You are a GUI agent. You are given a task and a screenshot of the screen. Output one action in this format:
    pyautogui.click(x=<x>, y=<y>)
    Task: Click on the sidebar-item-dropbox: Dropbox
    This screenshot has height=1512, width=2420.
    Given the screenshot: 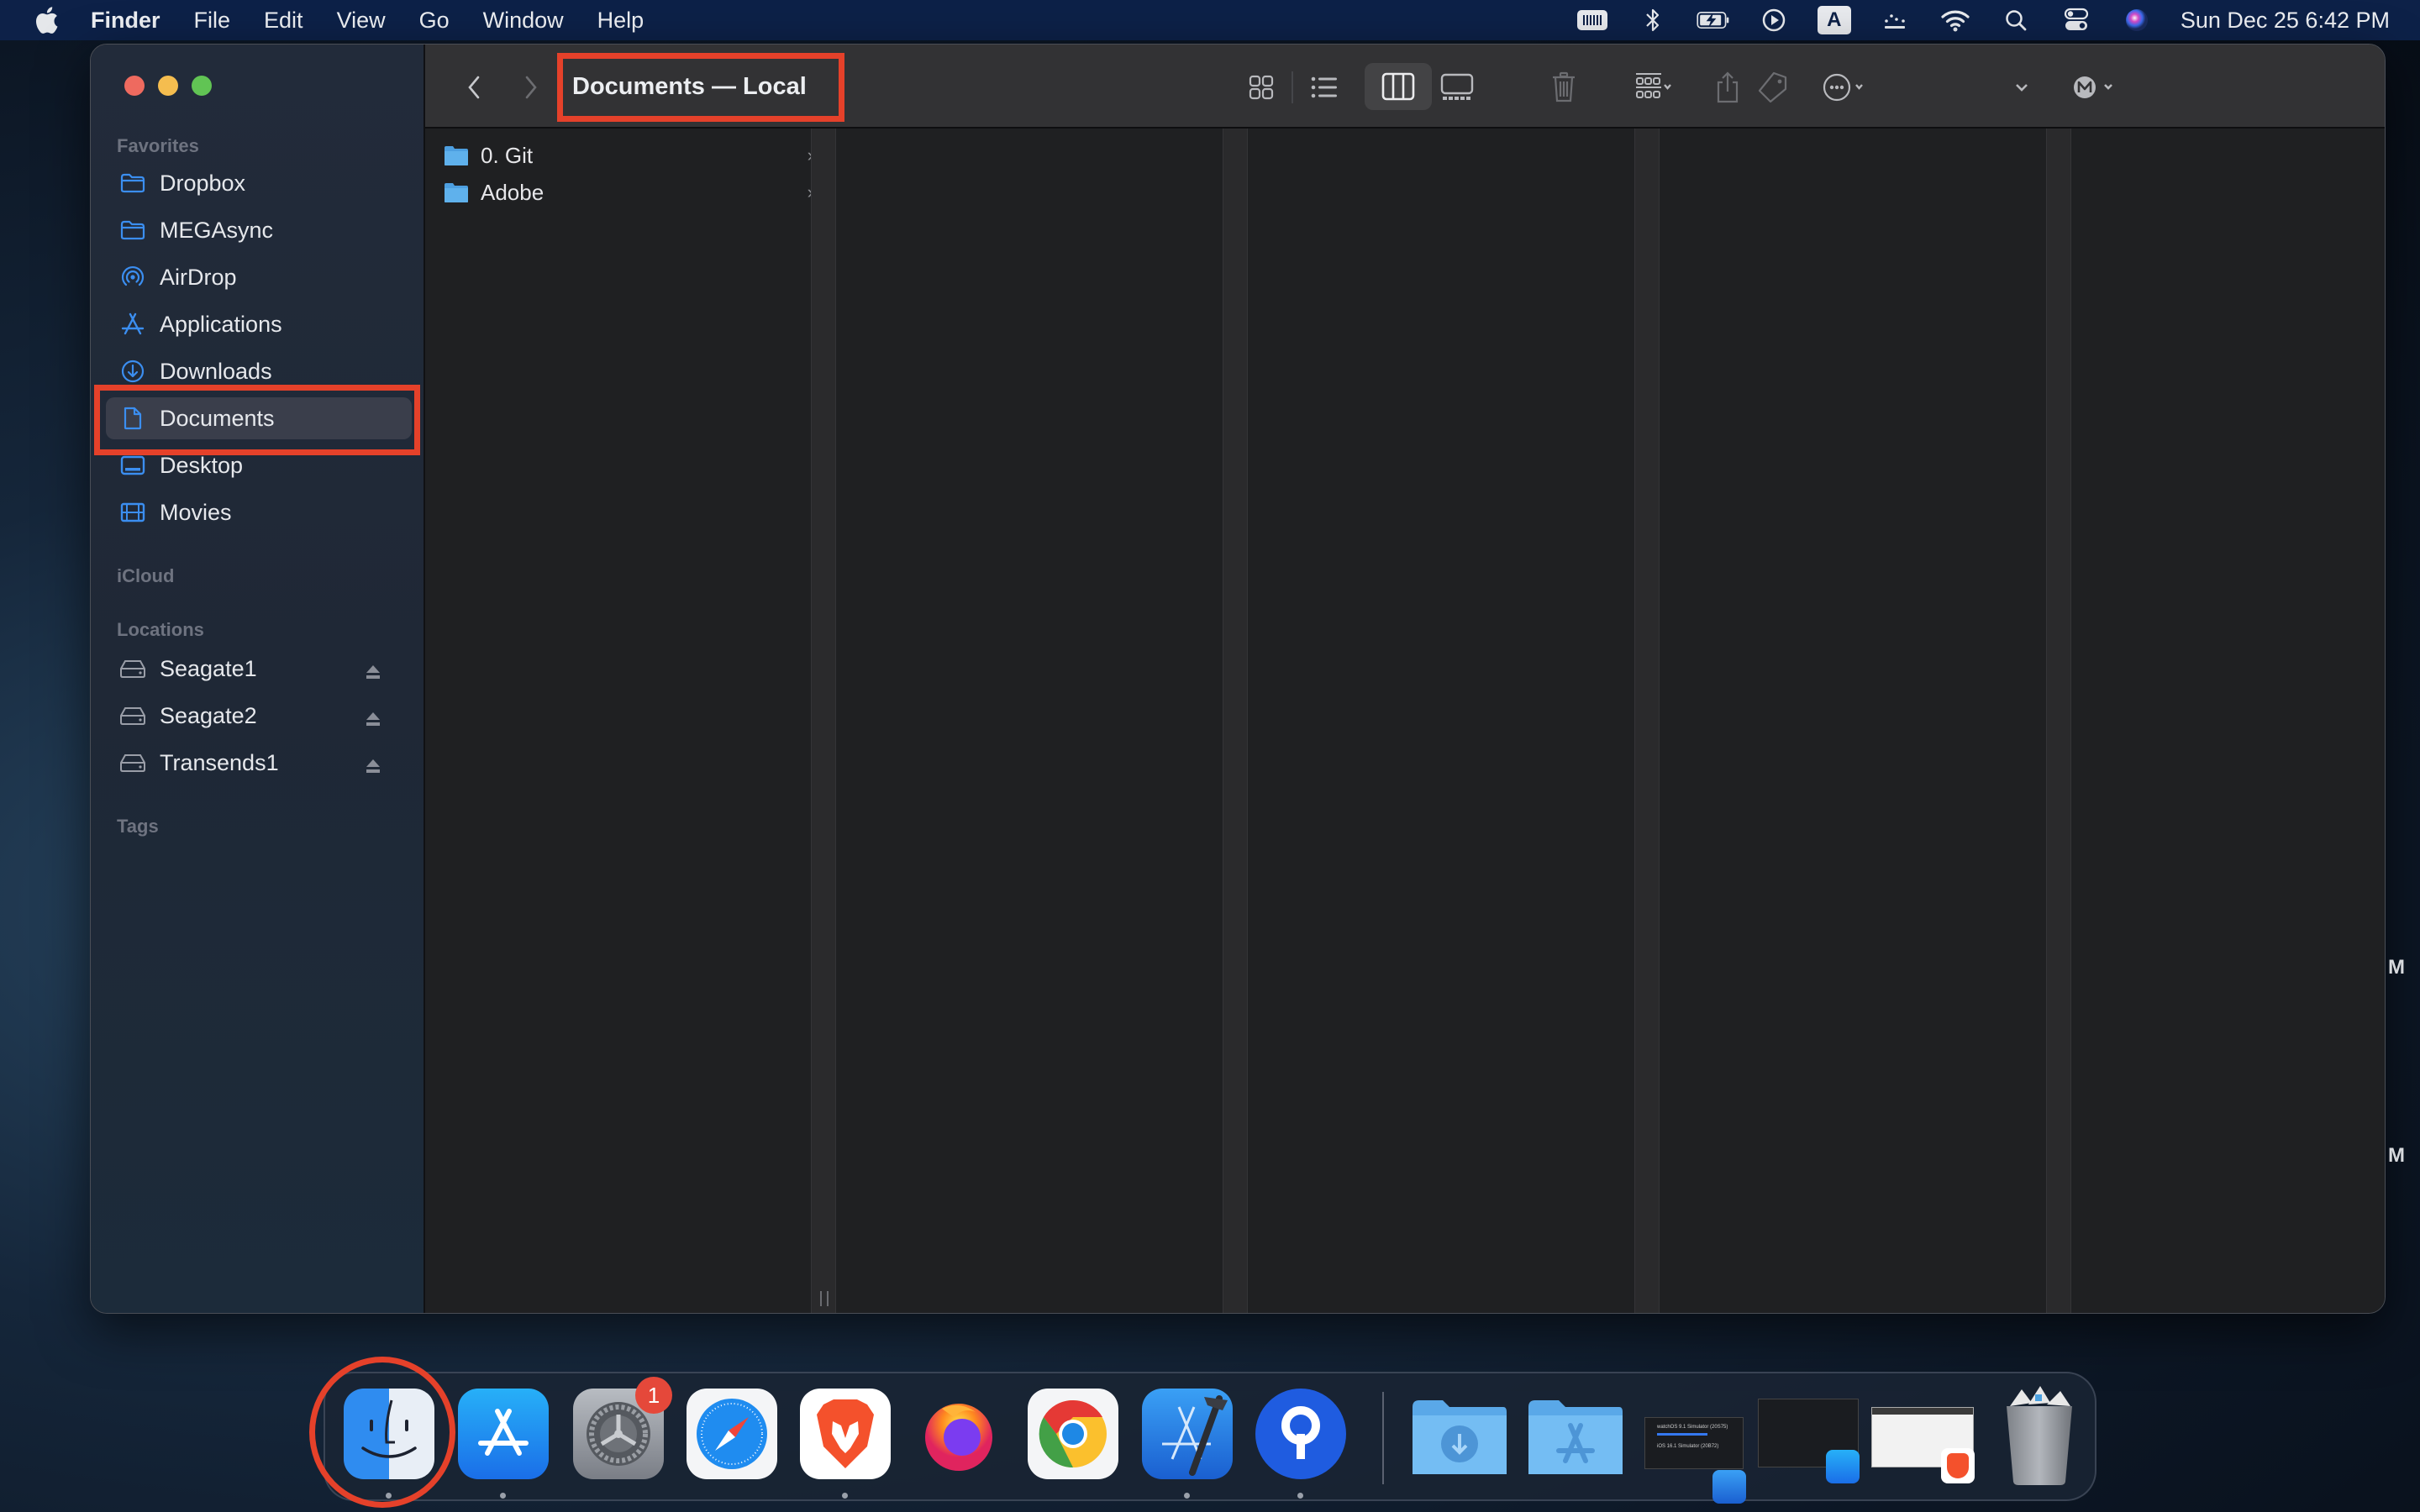 What is the action you would take?
    pyautogui.click(x=259, y=183)
    